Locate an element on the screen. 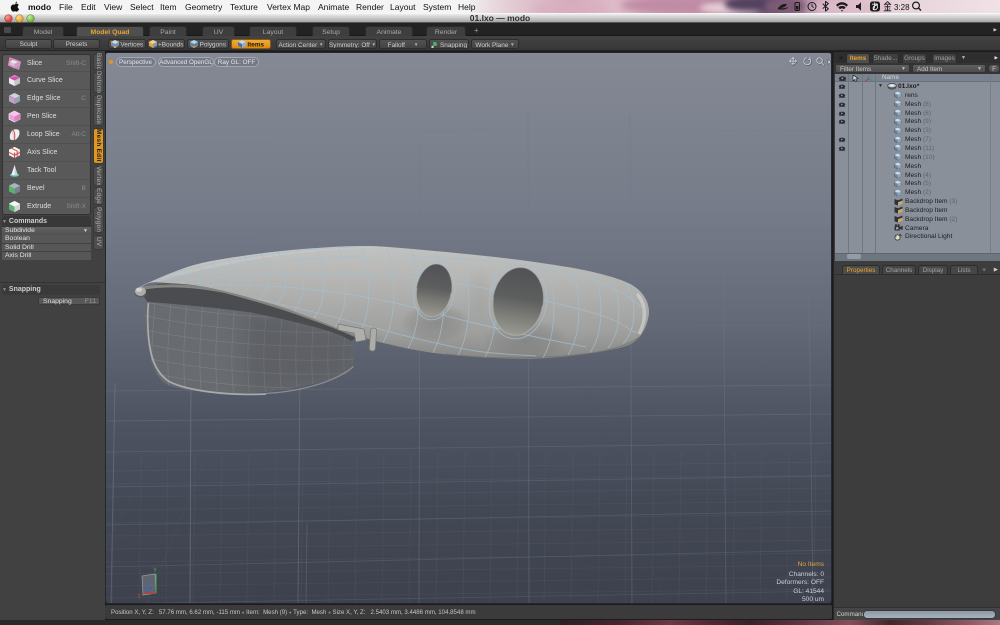 The width and height of the screenshot is (1000, 625). svg-text: 3:28 is located at coordinates (902, 7).